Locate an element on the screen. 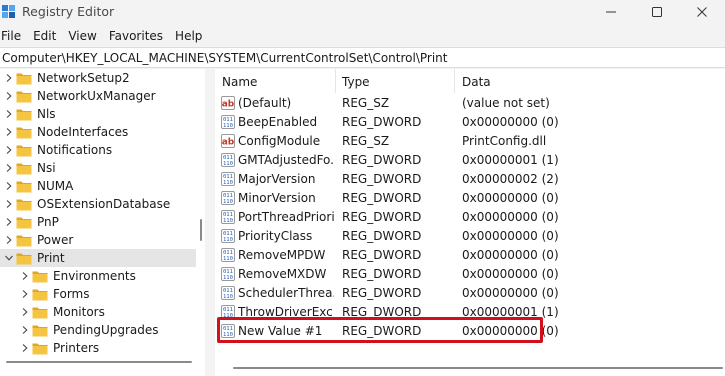 This screenshot has width=725, height=376. list-horizontal-scrollbar is located at coordinates (478, 368).